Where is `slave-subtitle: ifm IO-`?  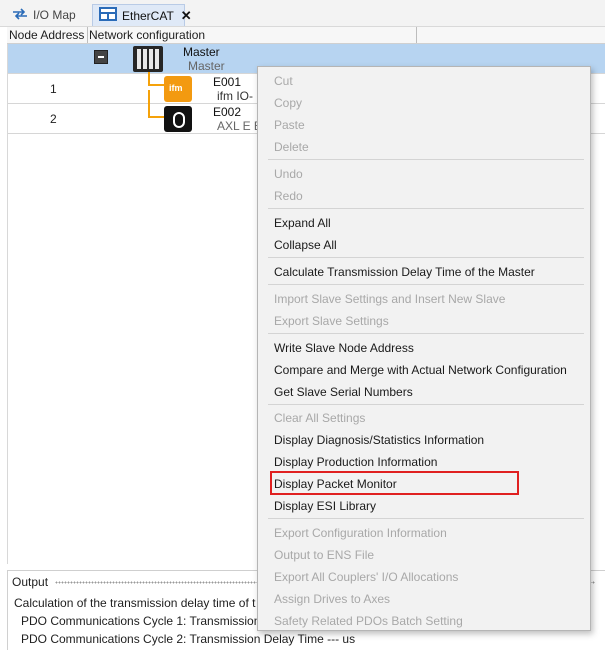 slave-subtitle: ifm IO- is located at coordinates (235, 96).